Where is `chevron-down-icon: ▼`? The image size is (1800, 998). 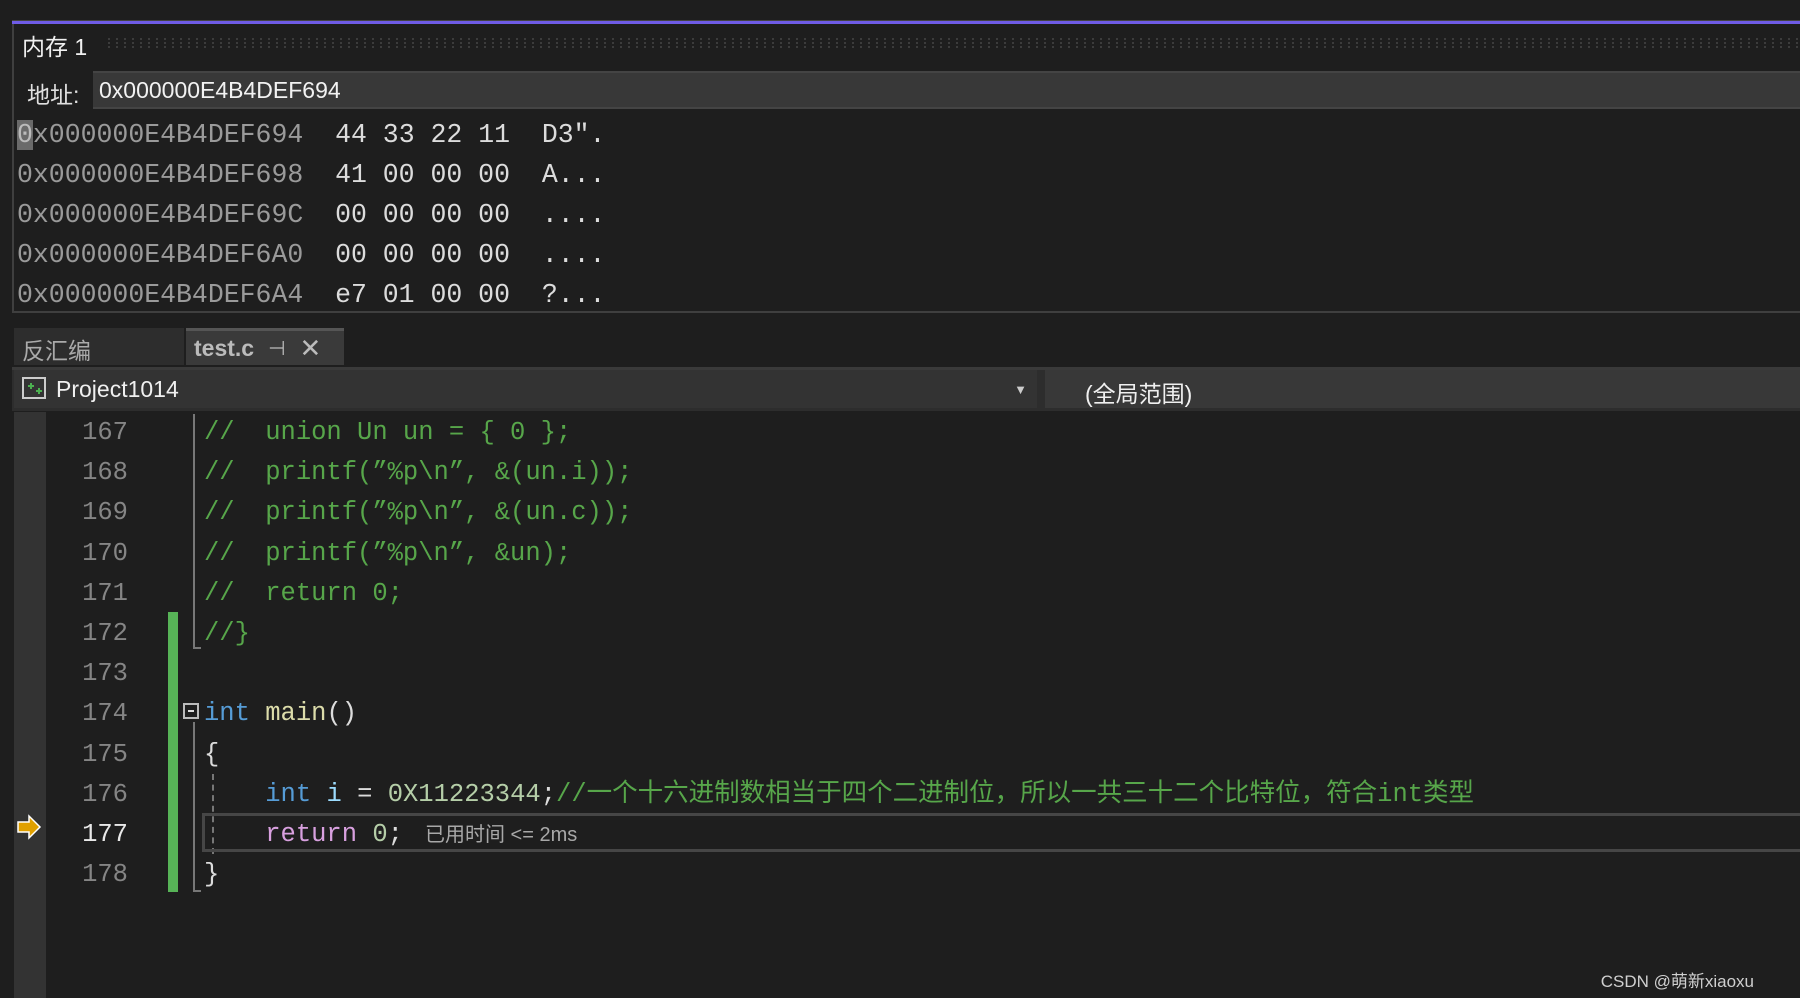 chevron-down-icon: ▼ is located at coordinates (1020, 389).